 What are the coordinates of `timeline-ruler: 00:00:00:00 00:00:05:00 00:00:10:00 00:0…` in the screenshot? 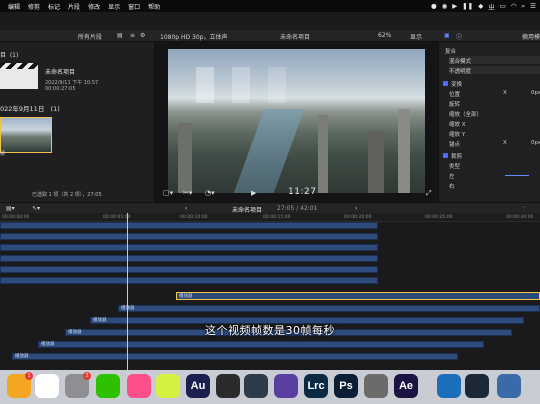 It's located at (270, 217).